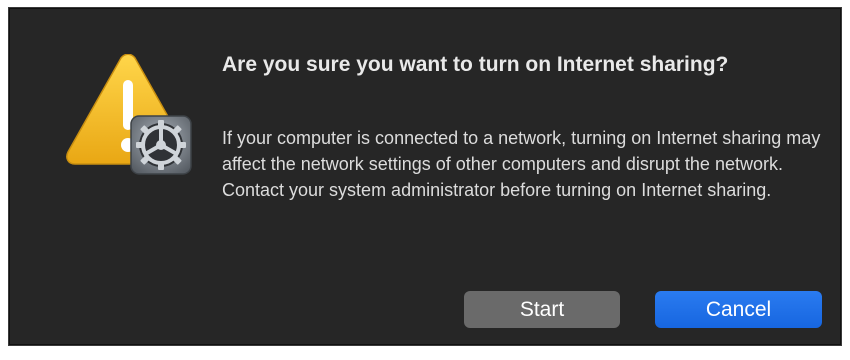 Image resolution: width=850 pixels, height=360 pixels. Describe the element at coordinates (161, 145) in the screenshot. I see `gear-icon` at that location.